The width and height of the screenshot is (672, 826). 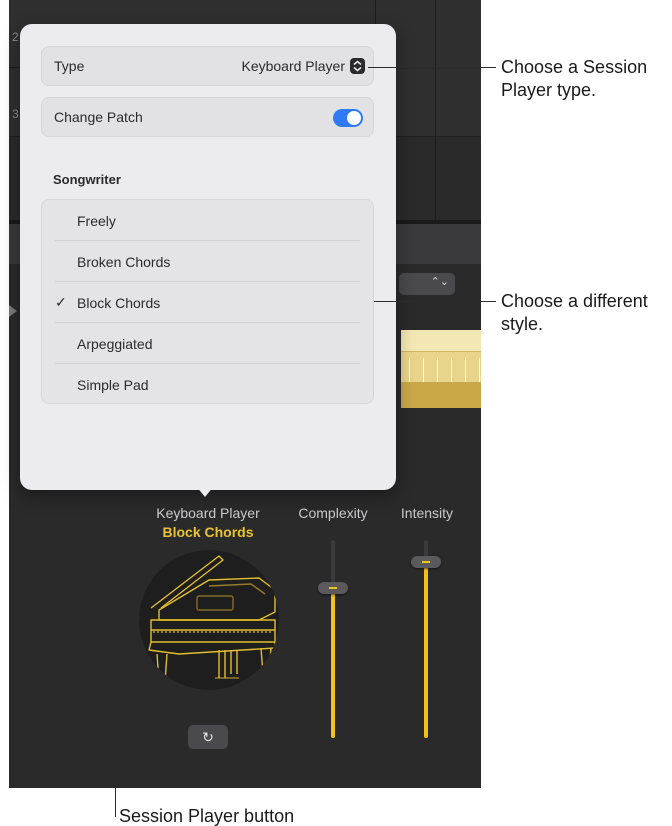 What do you see at coordinates (435, 110) in the screenshot?
I see `grid-line` at bounding box center [435, 110].